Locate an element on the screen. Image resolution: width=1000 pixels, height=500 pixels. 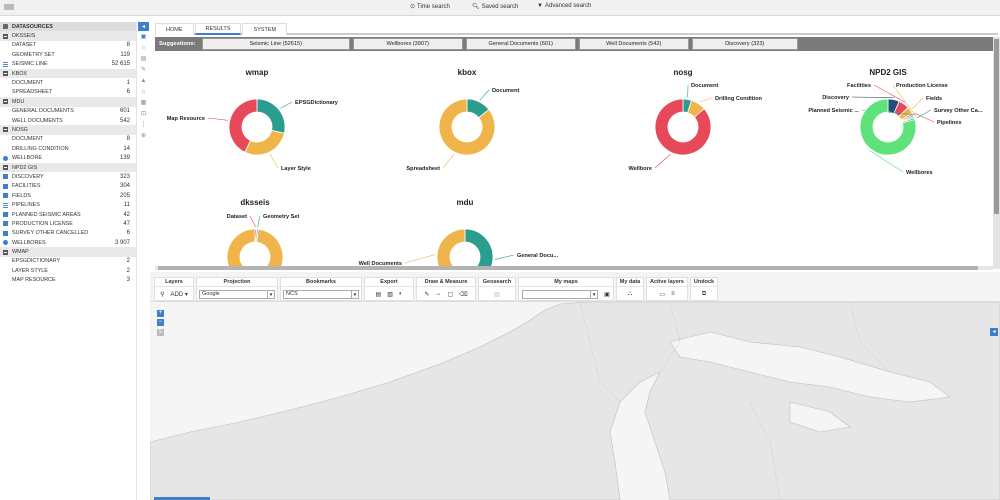
sidebar-label: NPD2 GIS is located at coordinates (25, 167).